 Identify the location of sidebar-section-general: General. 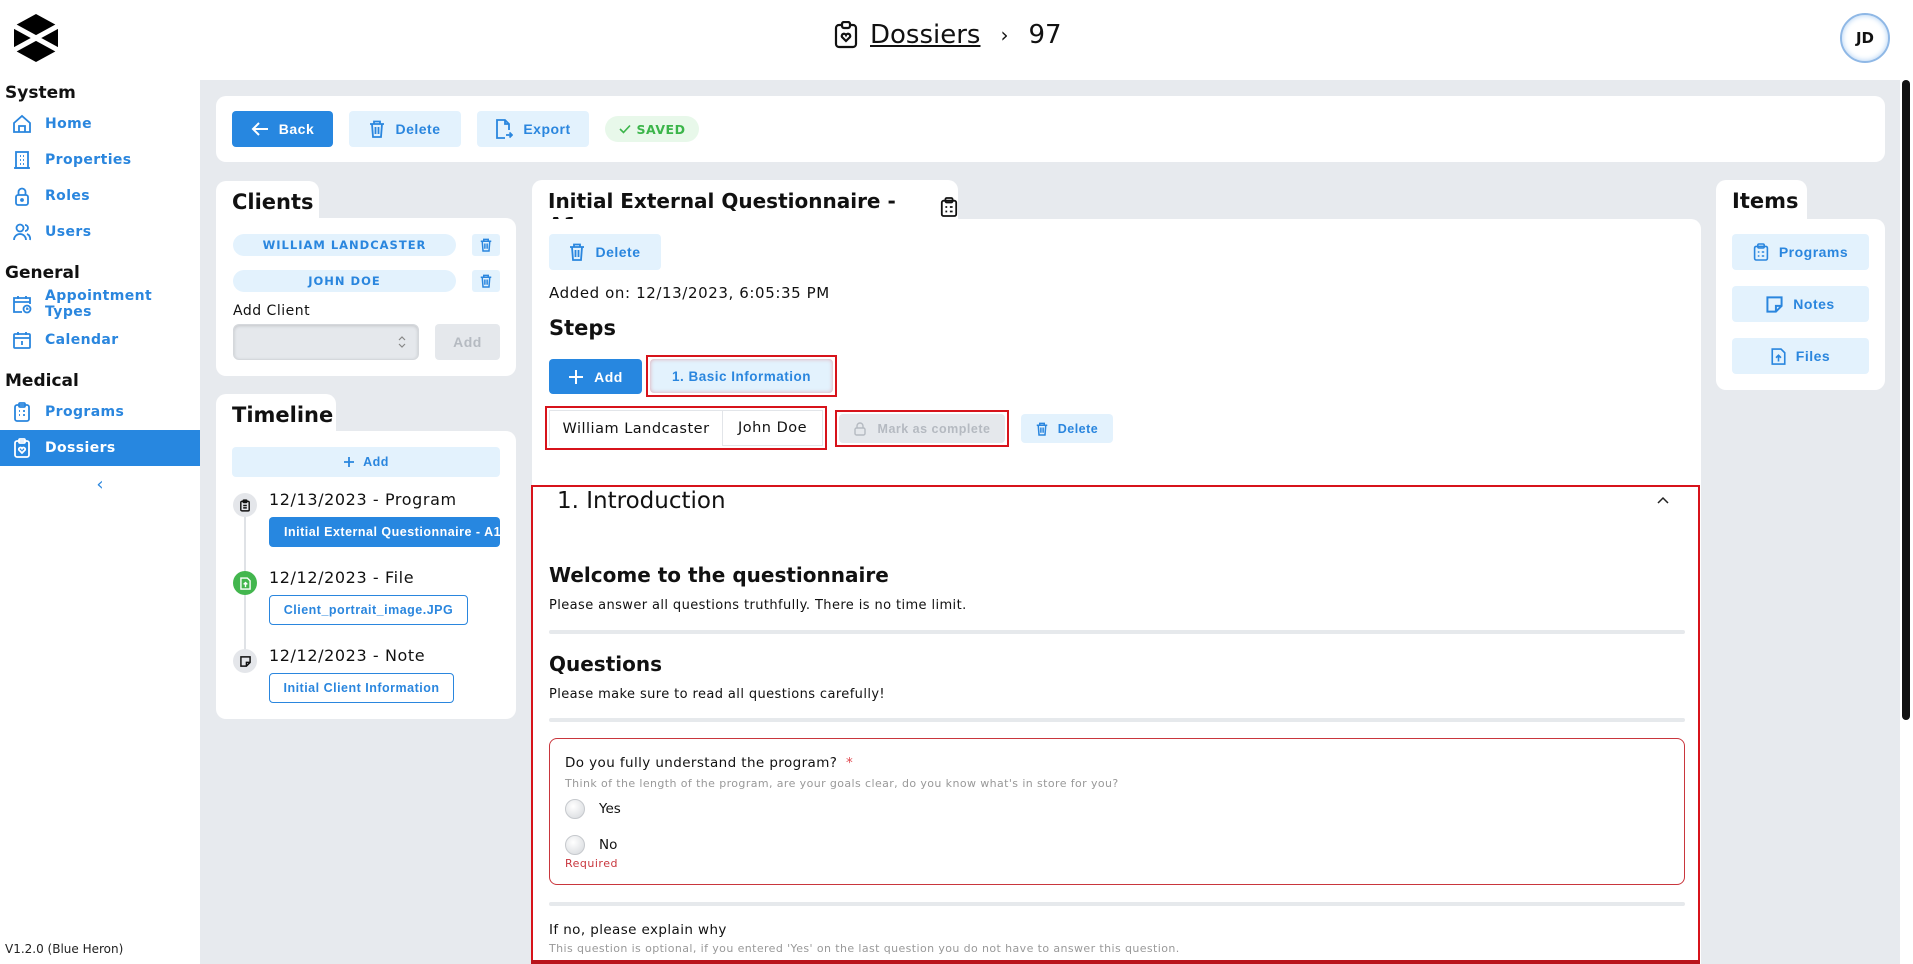
(42, 273).